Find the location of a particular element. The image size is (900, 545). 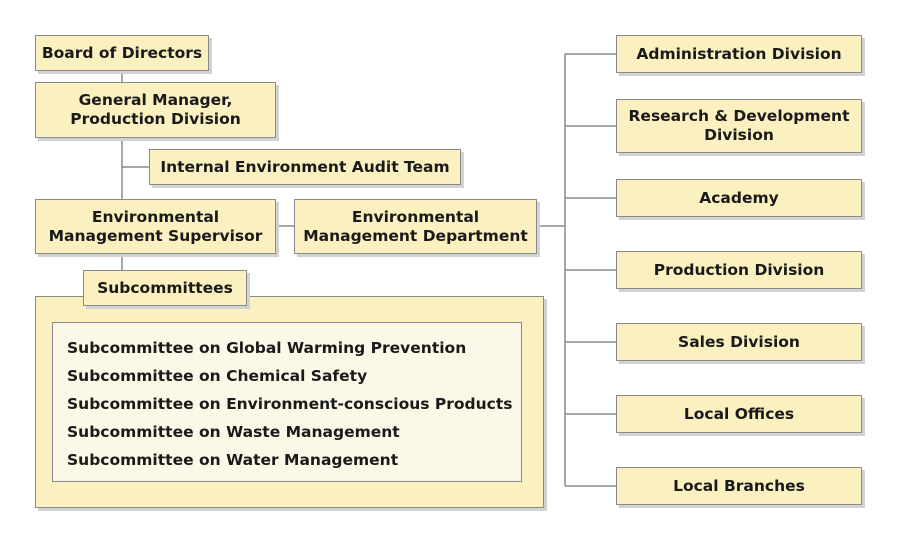

division-local-branches-box: Local Branches is located at coordinates (739, 486).